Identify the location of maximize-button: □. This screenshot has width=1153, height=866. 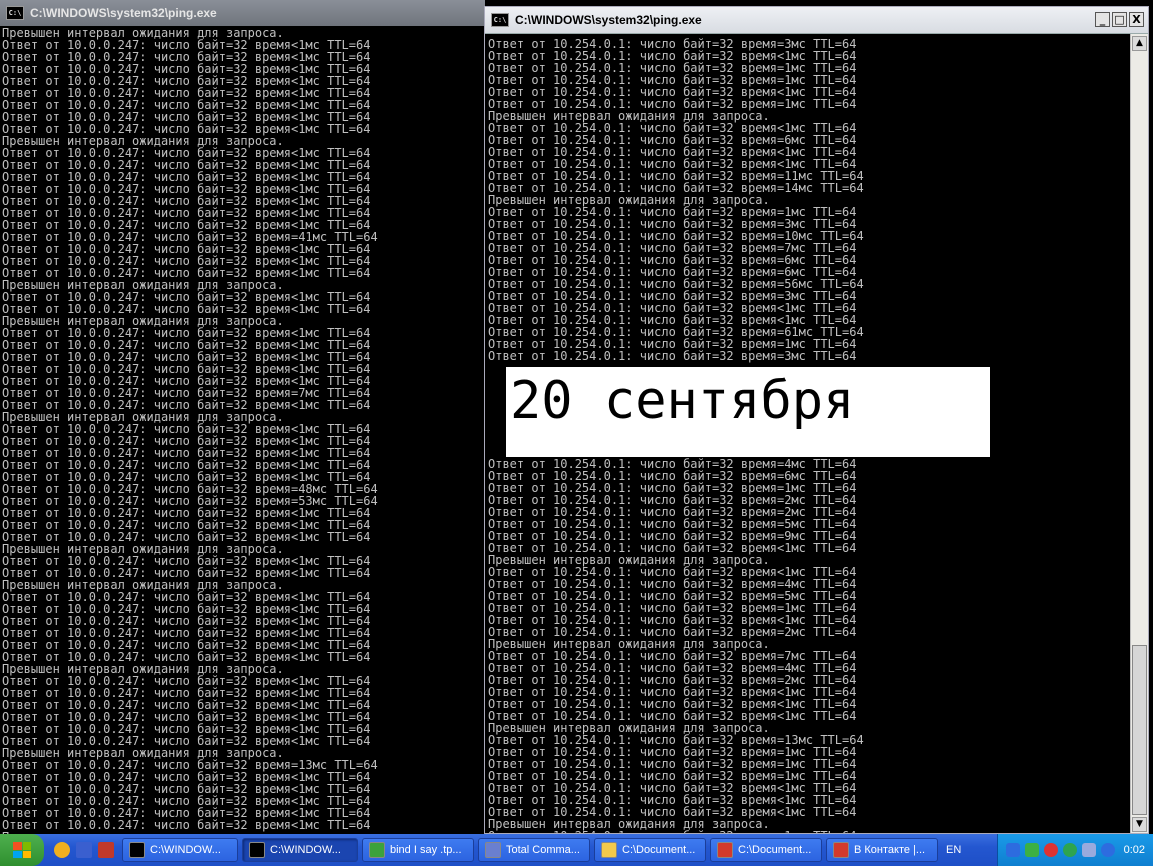
(1119, 19).